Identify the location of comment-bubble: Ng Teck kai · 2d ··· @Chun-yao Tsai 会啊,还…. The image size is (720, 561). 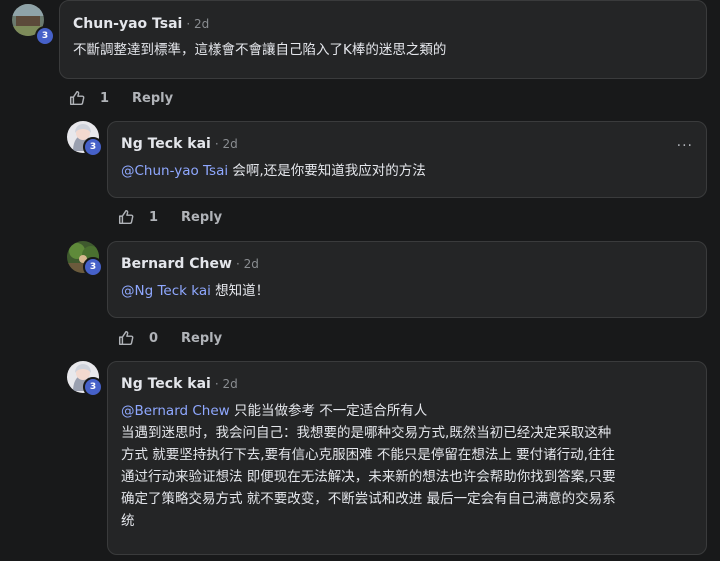
(407, 159).